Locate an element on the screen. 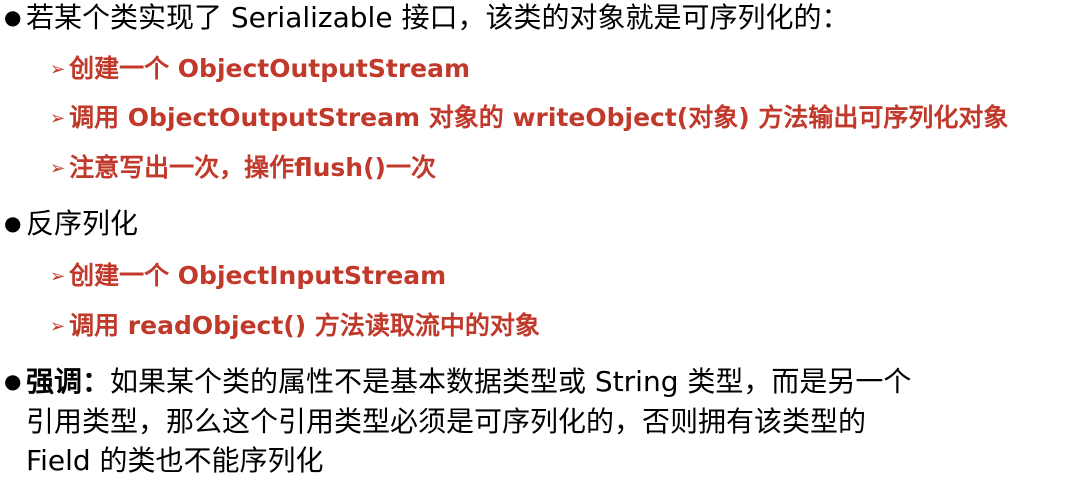  emphasis-label: 强调： is located at coordinates (68, 381).